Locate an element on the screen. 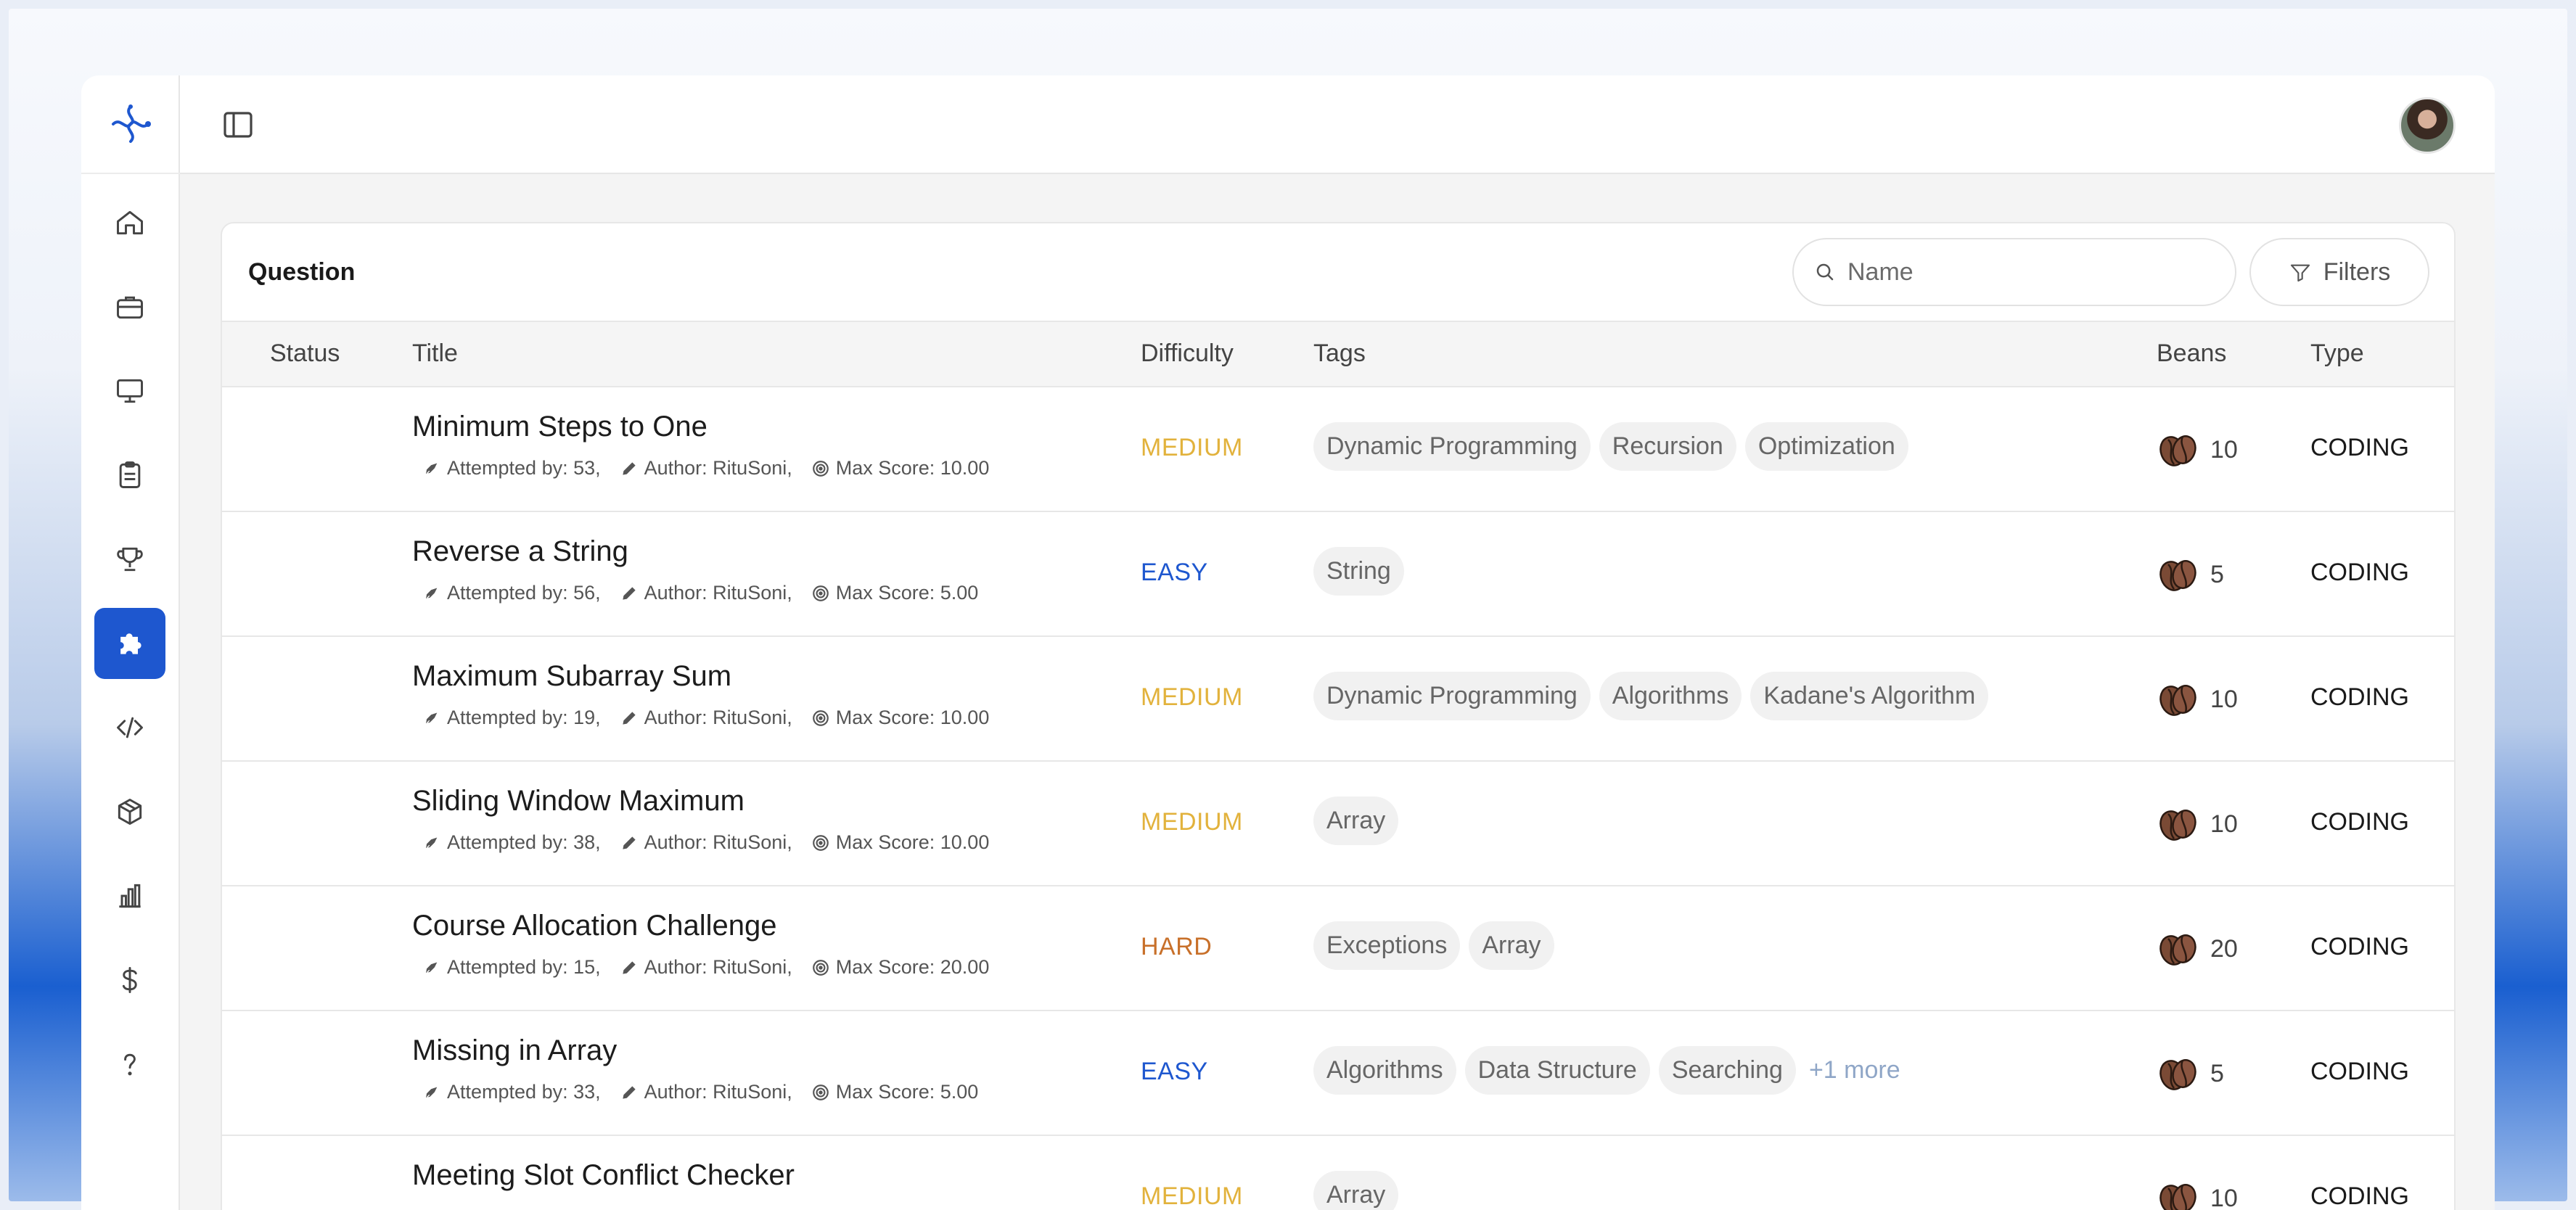  column-header-status: Status is located at coordinates (305, 353).